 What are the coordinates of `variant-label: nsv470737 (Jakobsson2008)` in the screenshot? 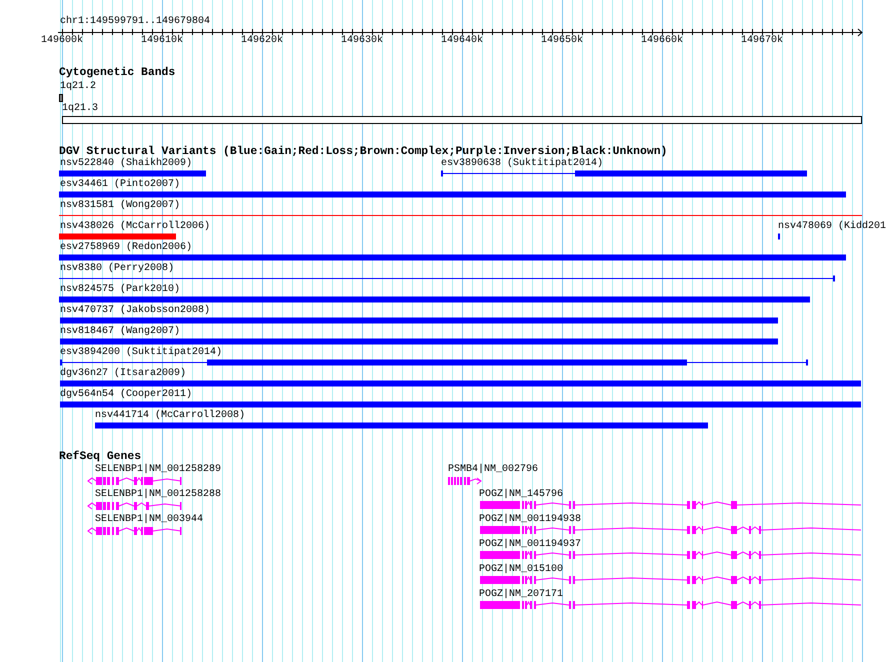 It's located at (135, 310).